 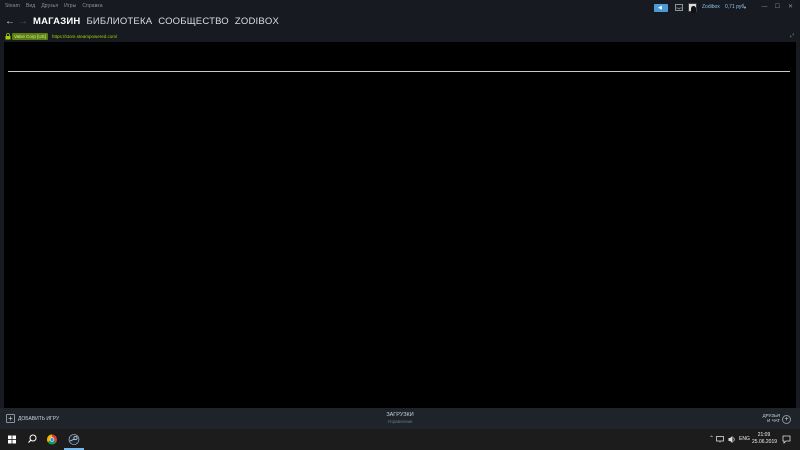 What do you see at coordinates (692, 8) in the screenshot?
I see `avatar` at bounding box center [692, 8].